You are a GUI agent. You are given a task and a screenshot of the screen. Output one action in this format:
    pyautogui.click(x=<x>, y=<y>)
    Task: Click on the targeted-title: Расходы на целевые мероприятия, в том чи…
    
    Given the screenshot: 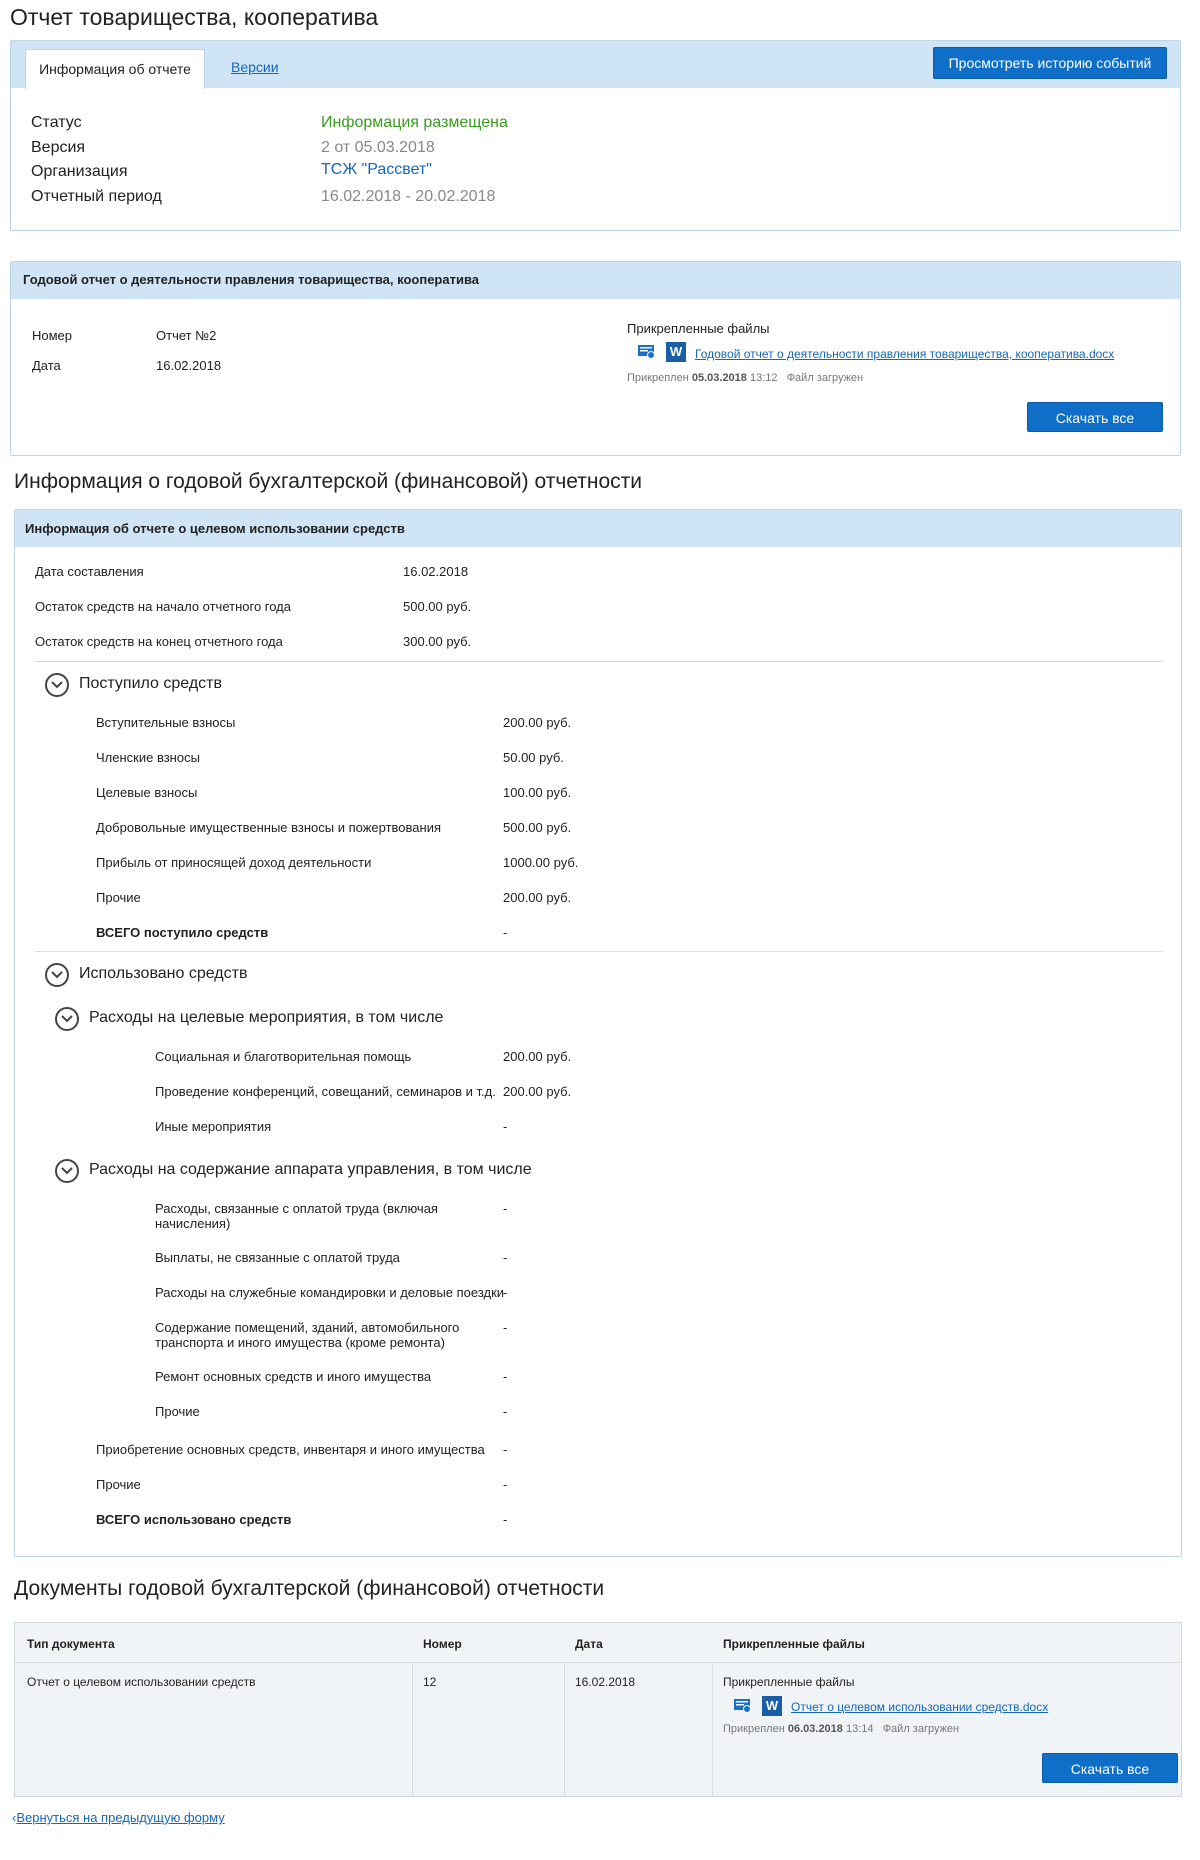 What is the action you would take?
    pyautogui.click(x=266, y=1017)
    